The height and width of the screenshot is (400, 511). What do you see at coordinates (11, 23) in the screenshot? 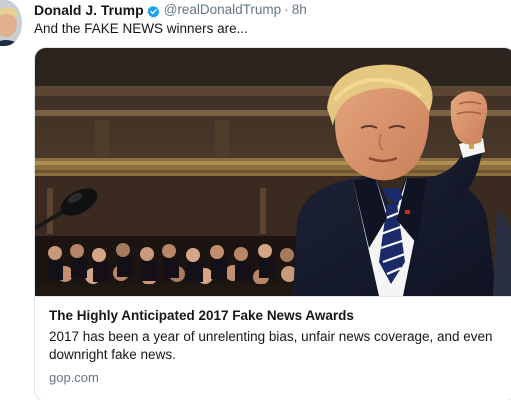
I see `profile-avatar` at bounding box center [11, 23].